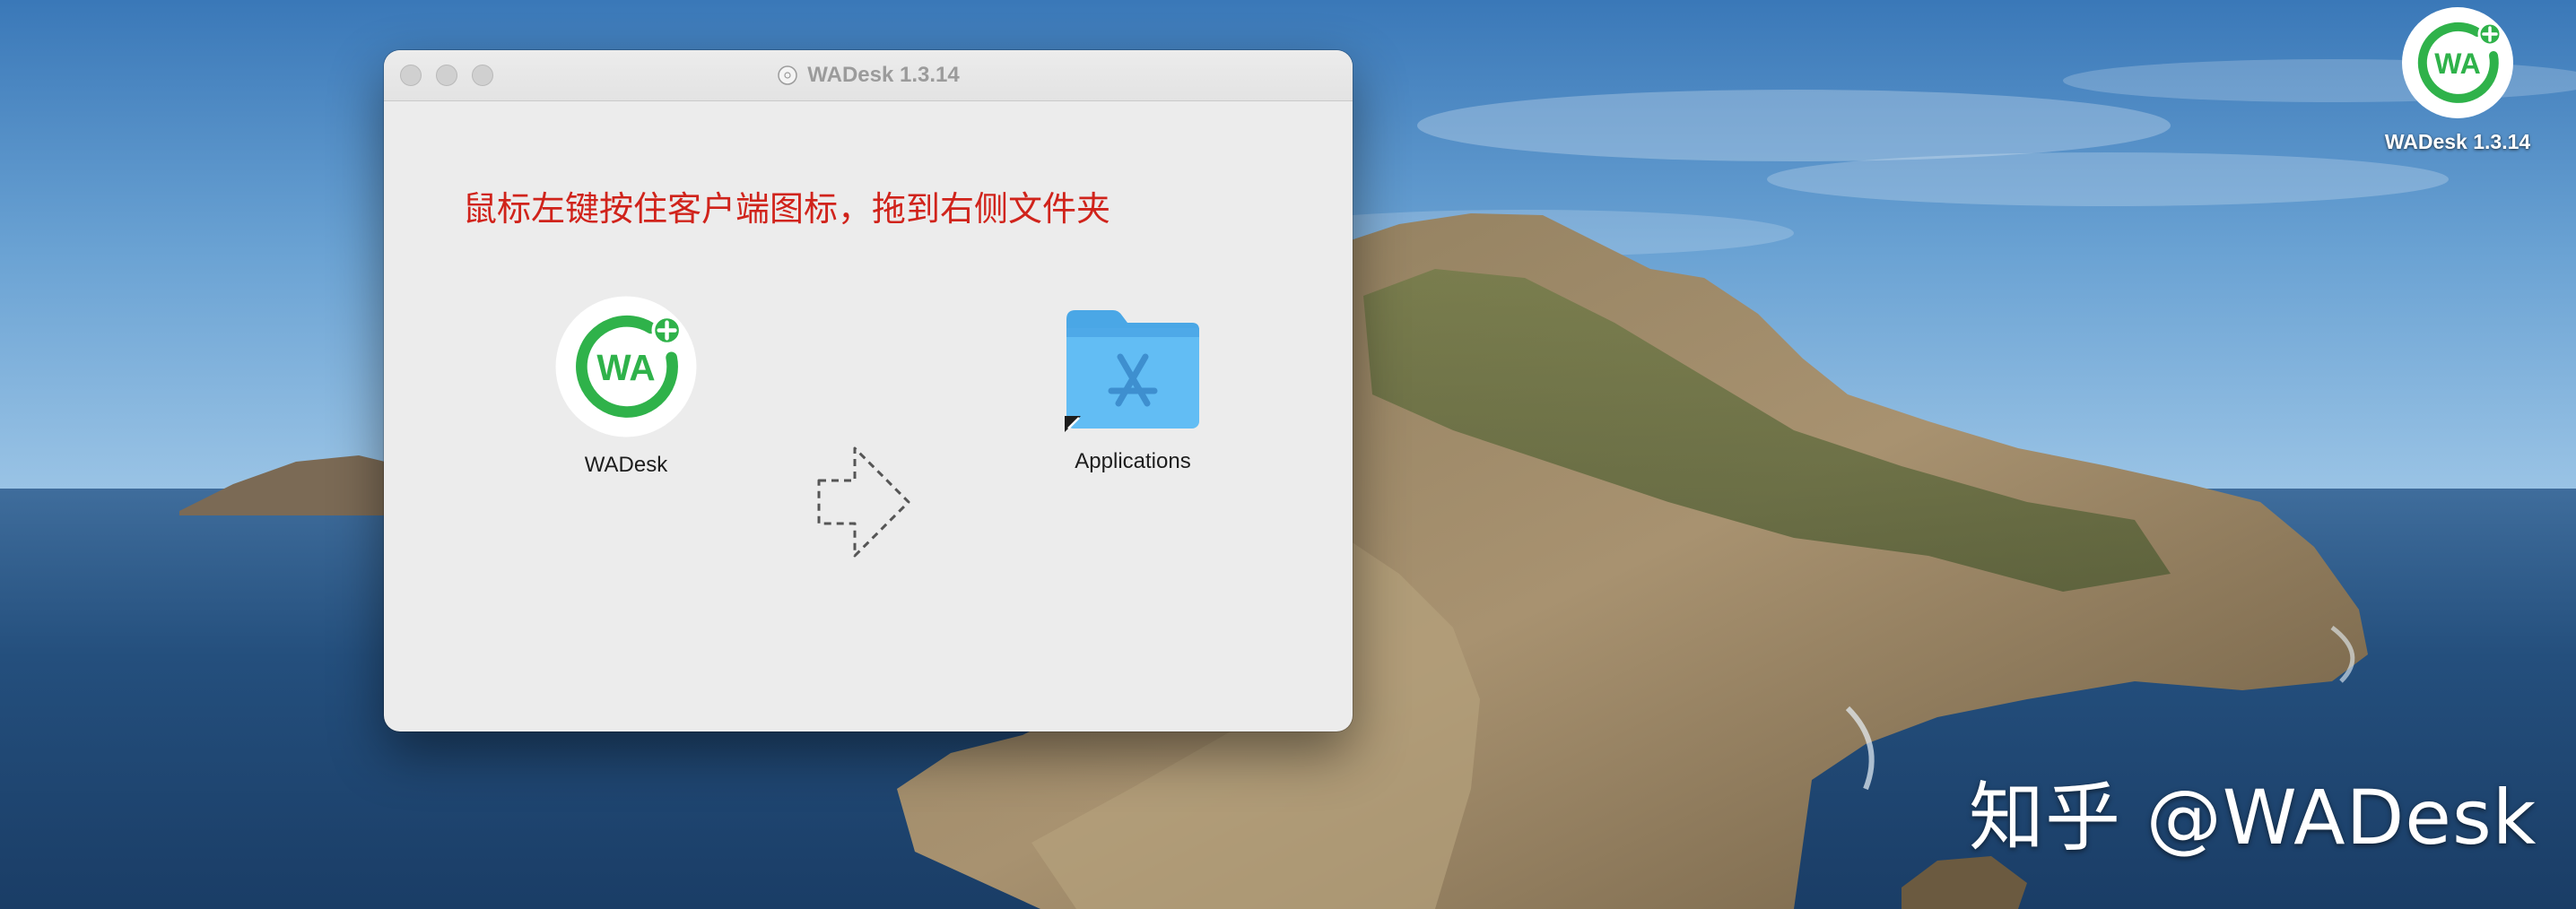 This screenshot has width=2576, height=909. I want to click on title-group: WADesk 1.3.14, so click(868, 75).